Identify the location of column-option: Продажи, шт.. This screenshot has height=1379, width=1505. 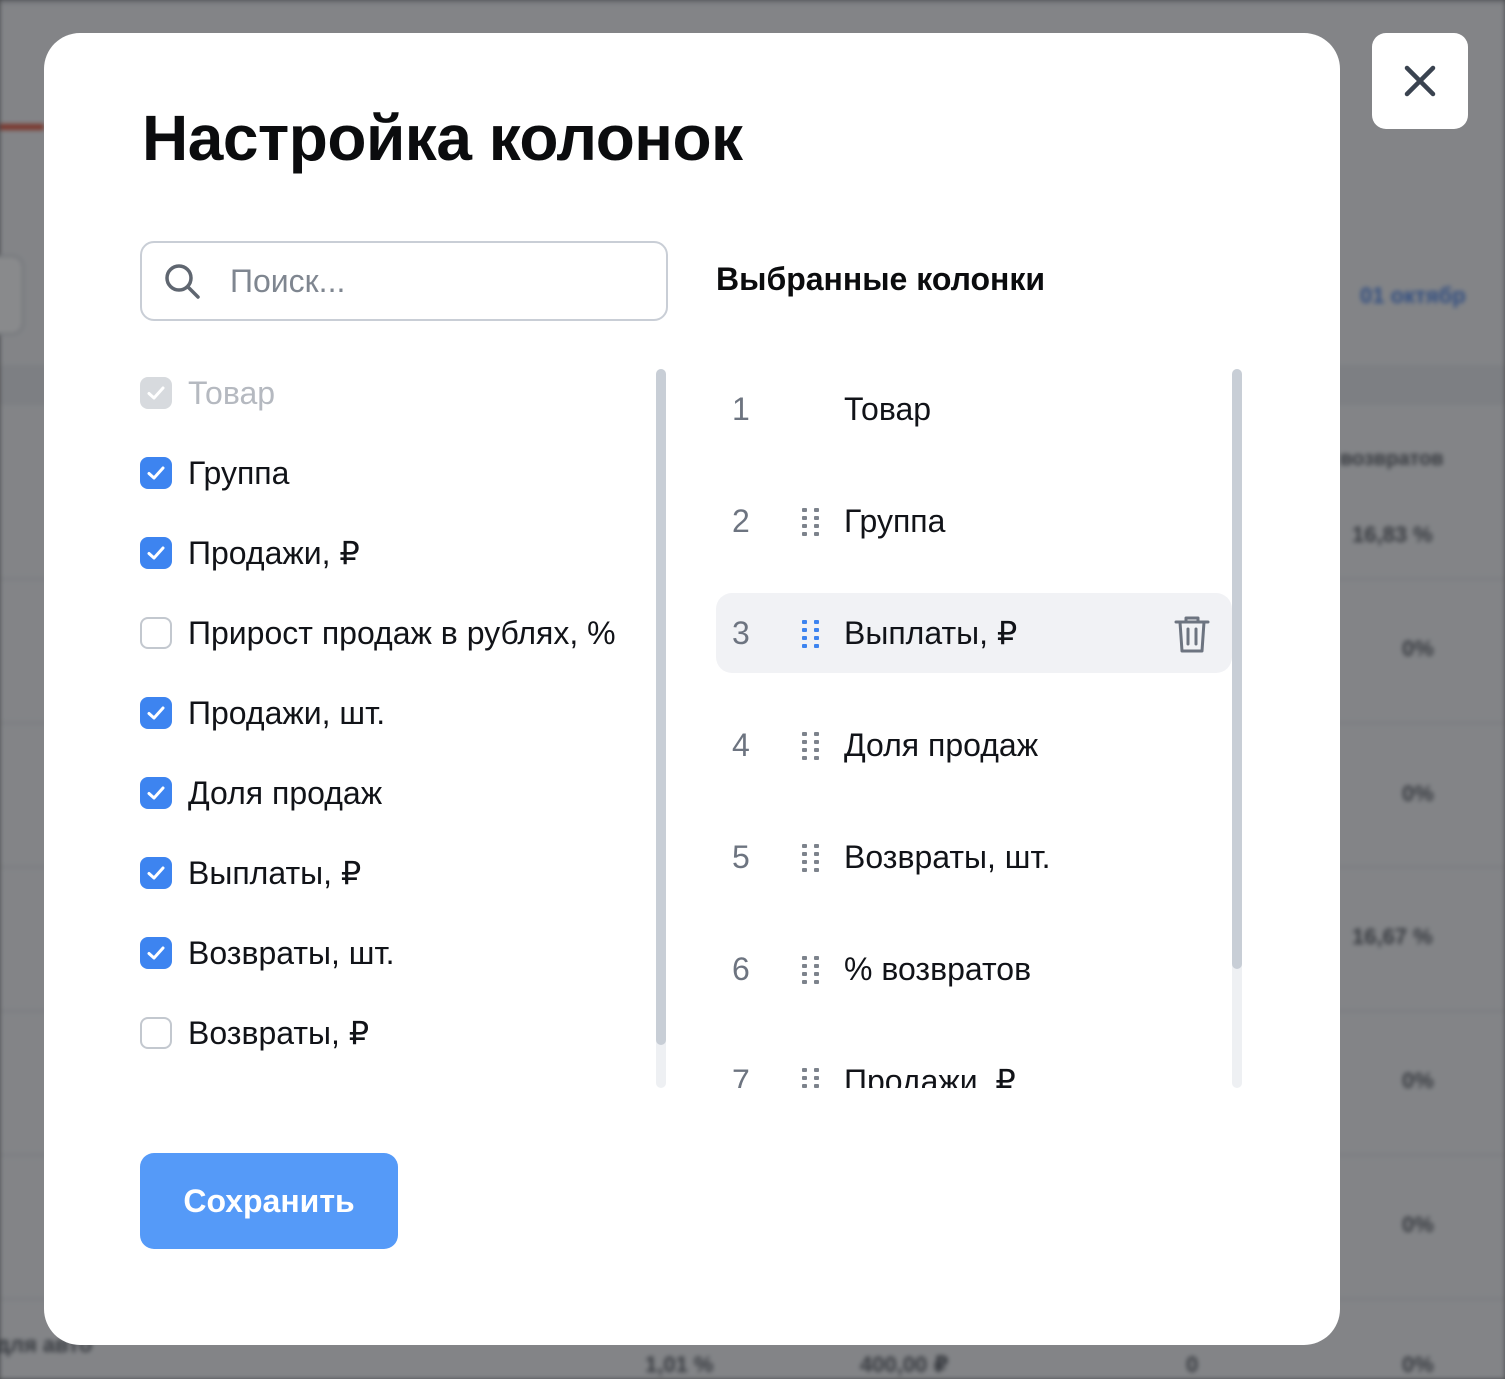
(262, 713).